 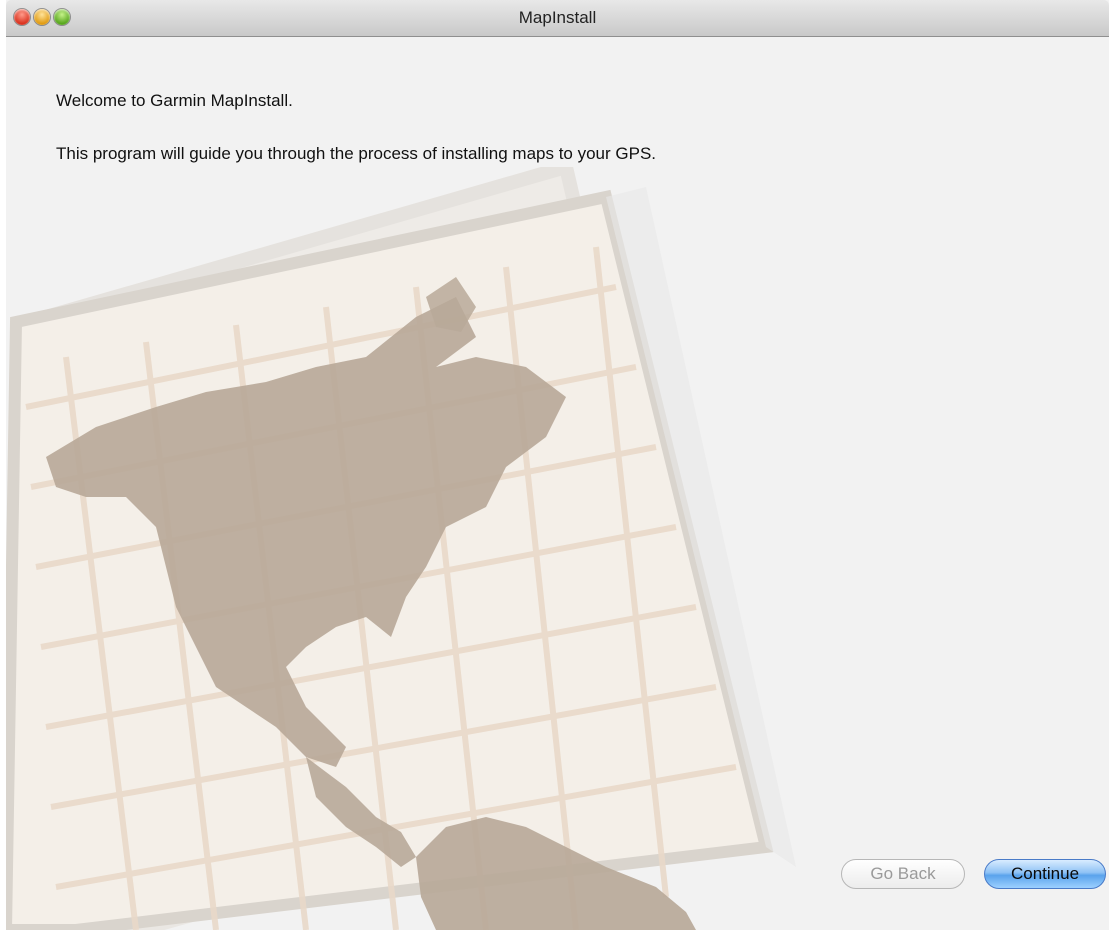 What do you see at coordinates (1045, 874) in the screenshot?
I see `continue-button: Continue` at bounding box center [1045, 874].